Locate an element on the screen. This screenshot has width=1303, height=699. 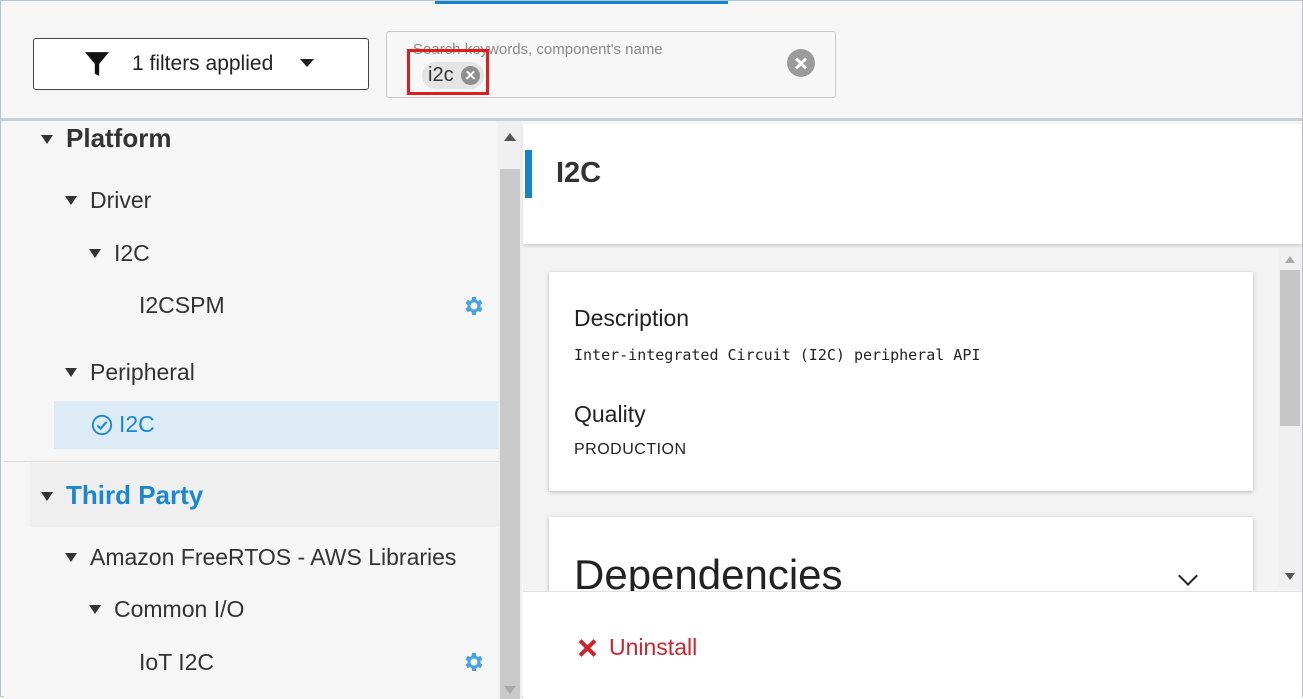
tree-subgroup-i2c: I2C is located at coordinates (251, 254).